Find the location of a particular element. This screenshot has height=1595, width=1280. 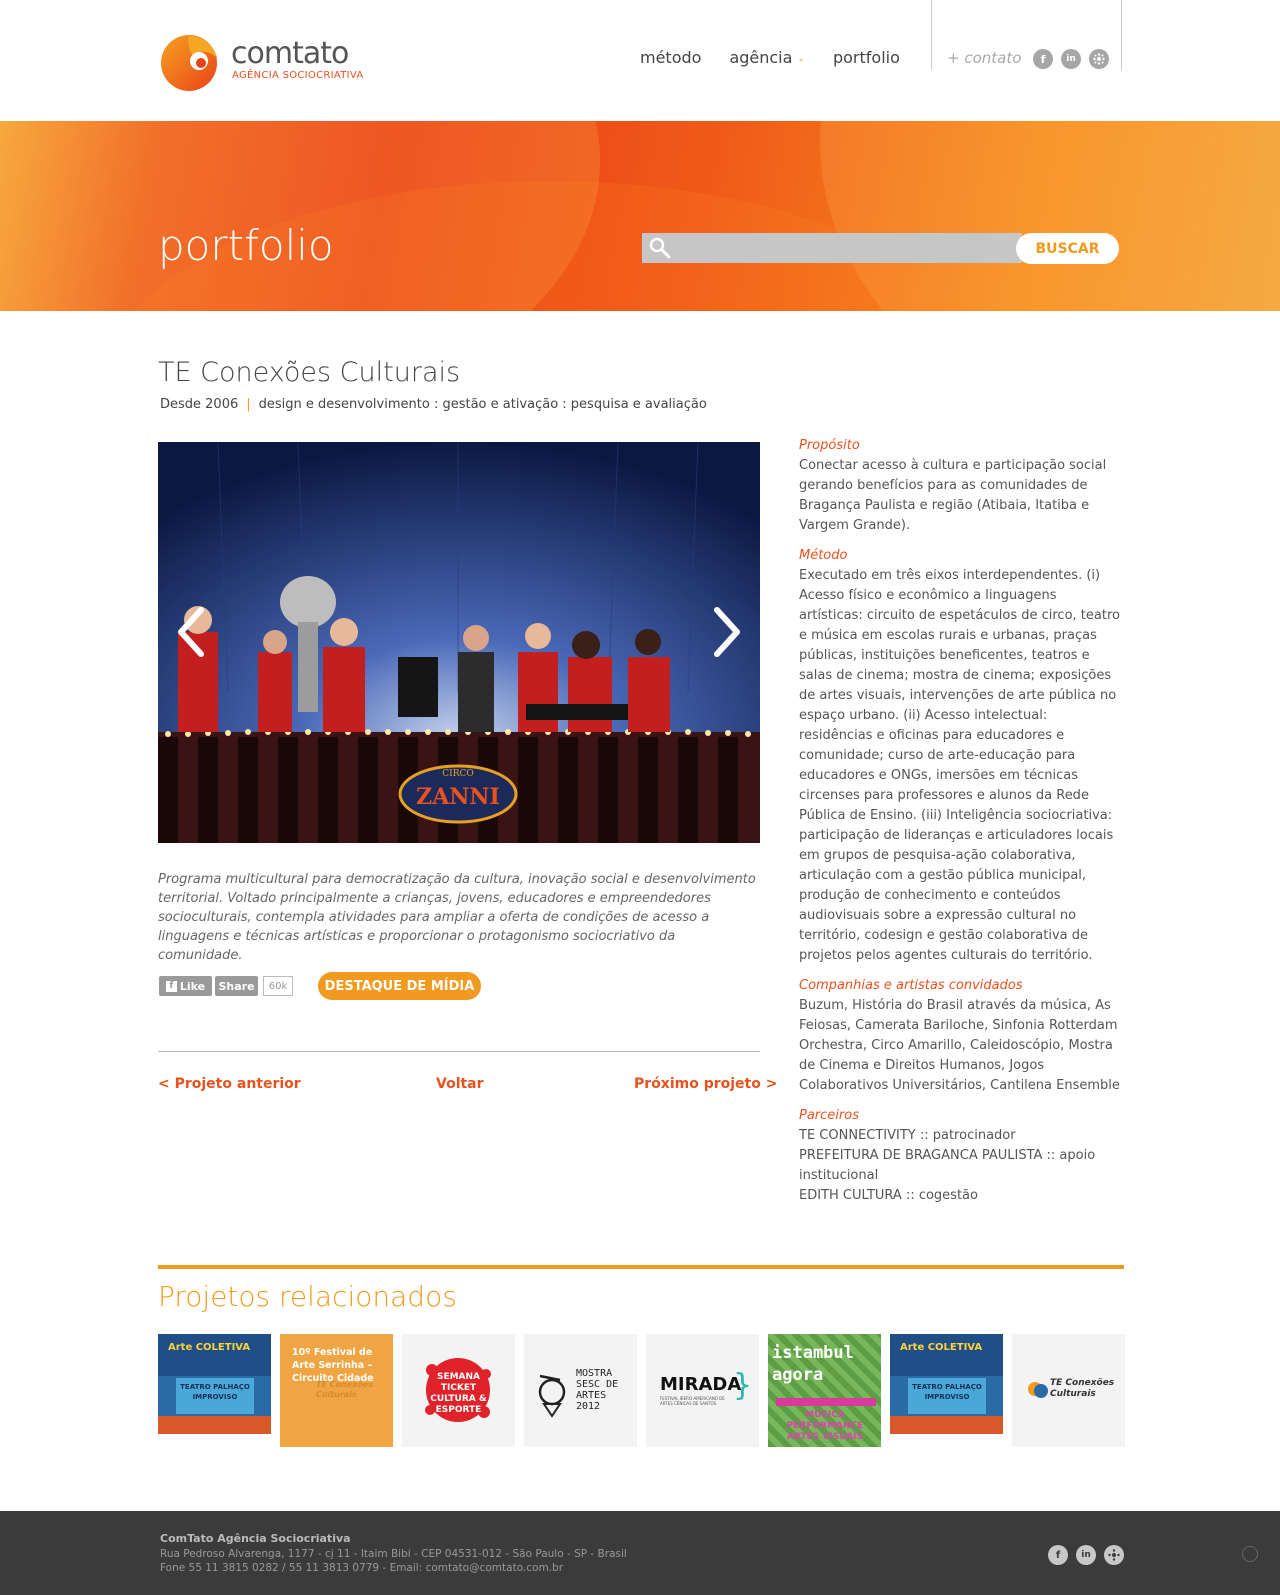

logo-mark-icon is located at coordinates (189, 63).